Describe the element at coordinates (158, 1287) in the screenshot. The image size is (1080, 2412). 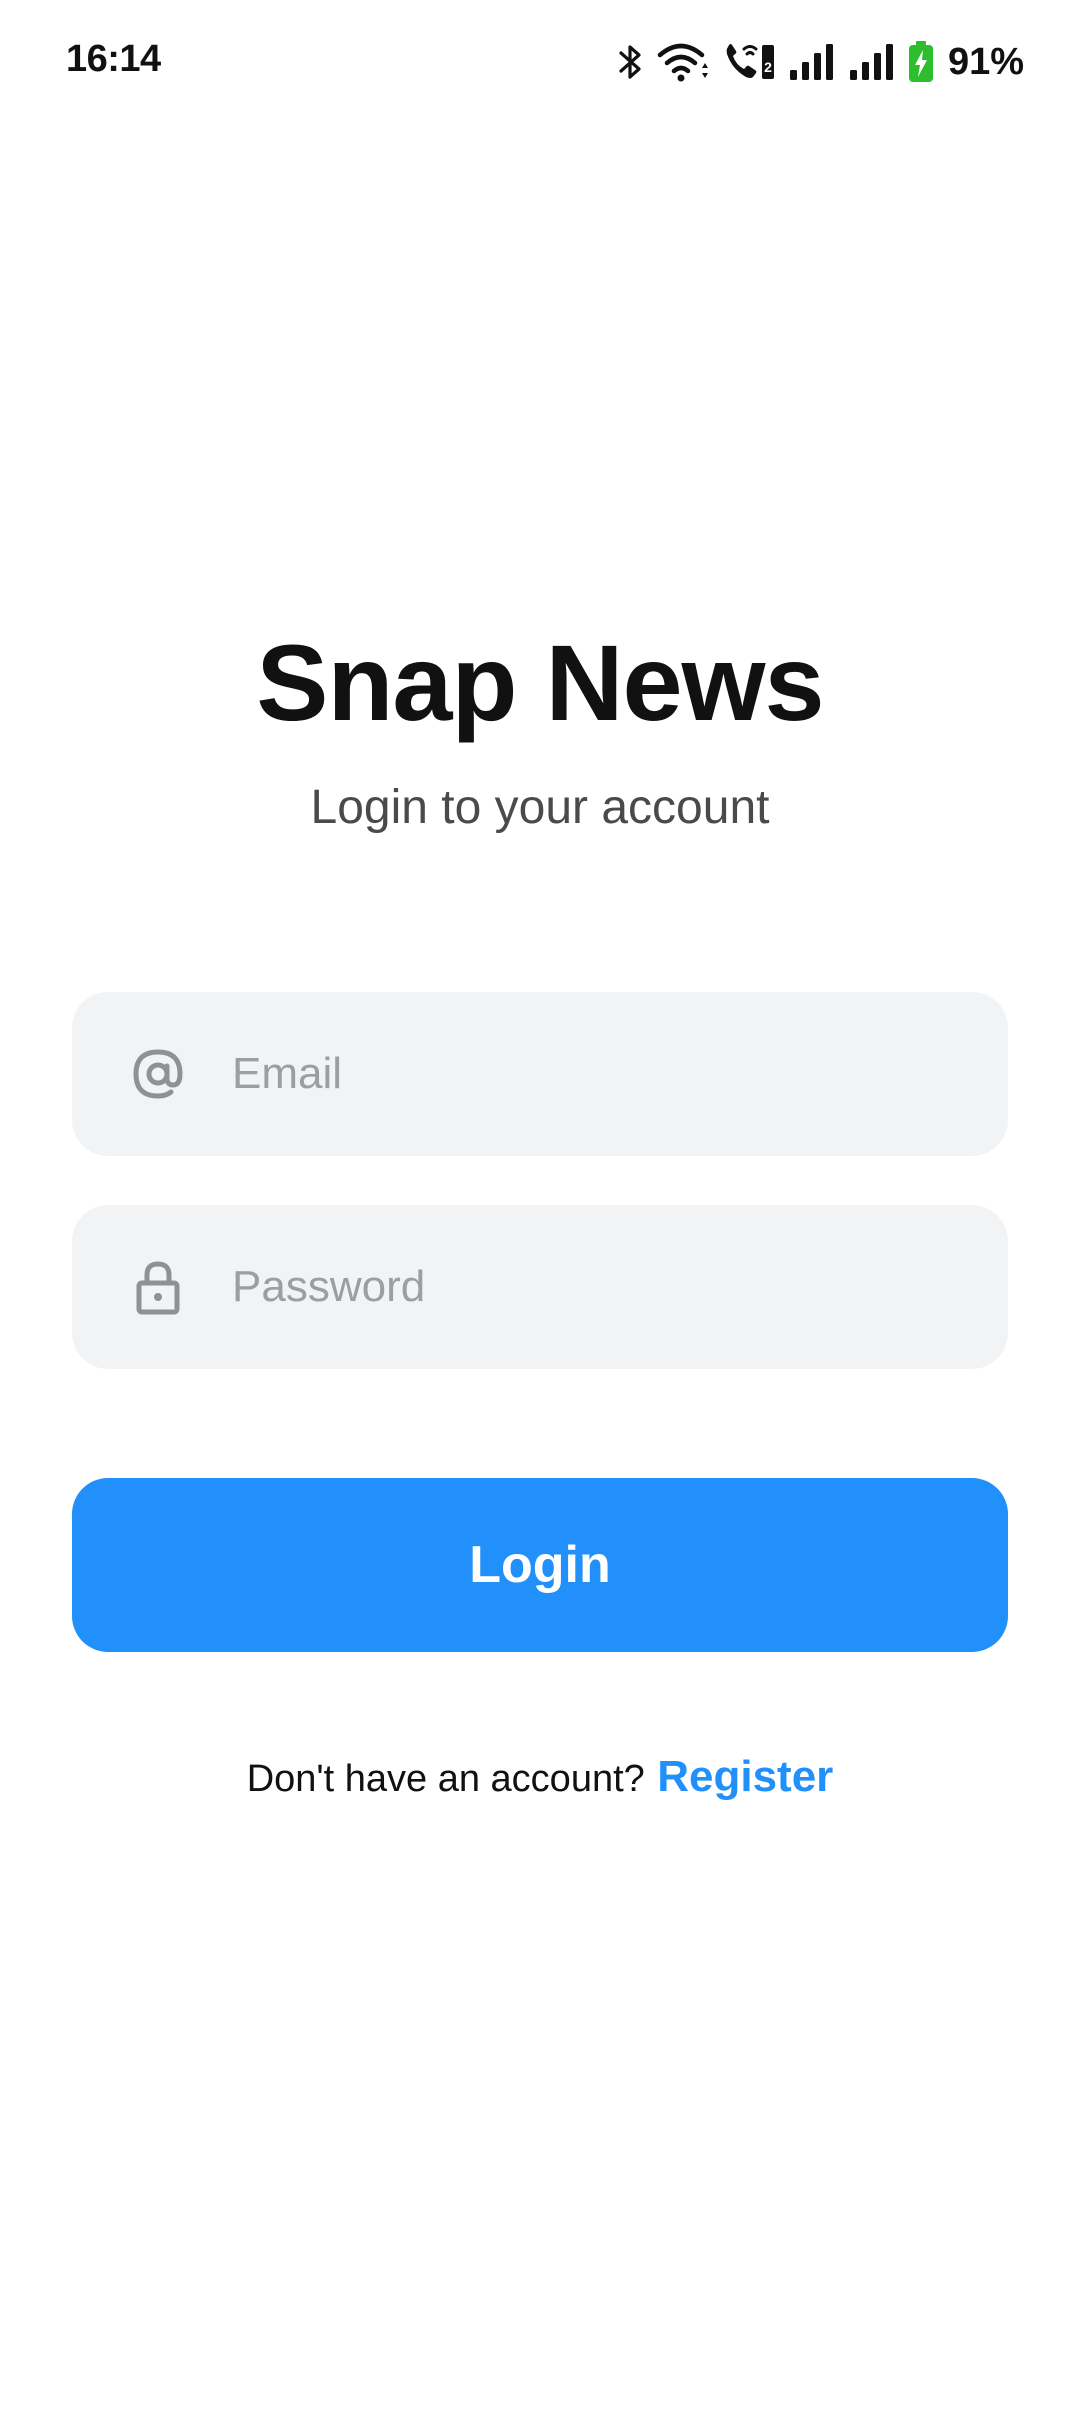
I see `lock-icon` at that location.